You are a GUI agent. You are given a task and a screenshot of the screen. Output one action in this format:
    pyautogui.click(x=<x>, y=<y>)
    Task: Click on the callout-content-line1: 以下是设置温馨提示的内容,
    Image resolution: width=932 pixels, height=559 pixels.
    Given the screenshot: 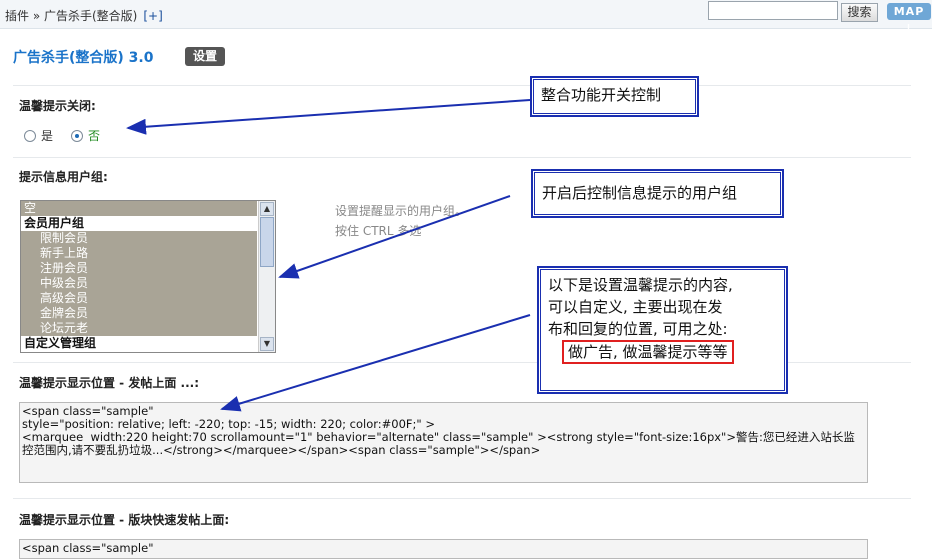 What is the action you would take?
    pyautogui.click(x=640, y=285)
    